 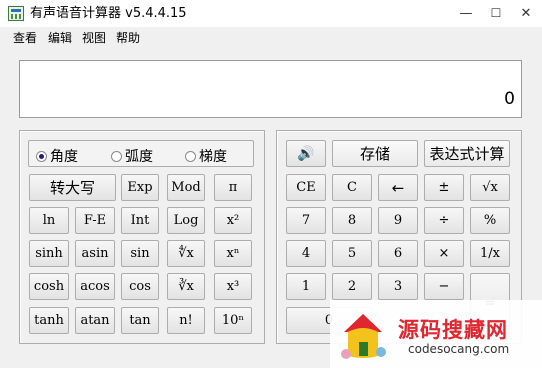 I want to click on ln-button: ln, so click(x=49, y=220).